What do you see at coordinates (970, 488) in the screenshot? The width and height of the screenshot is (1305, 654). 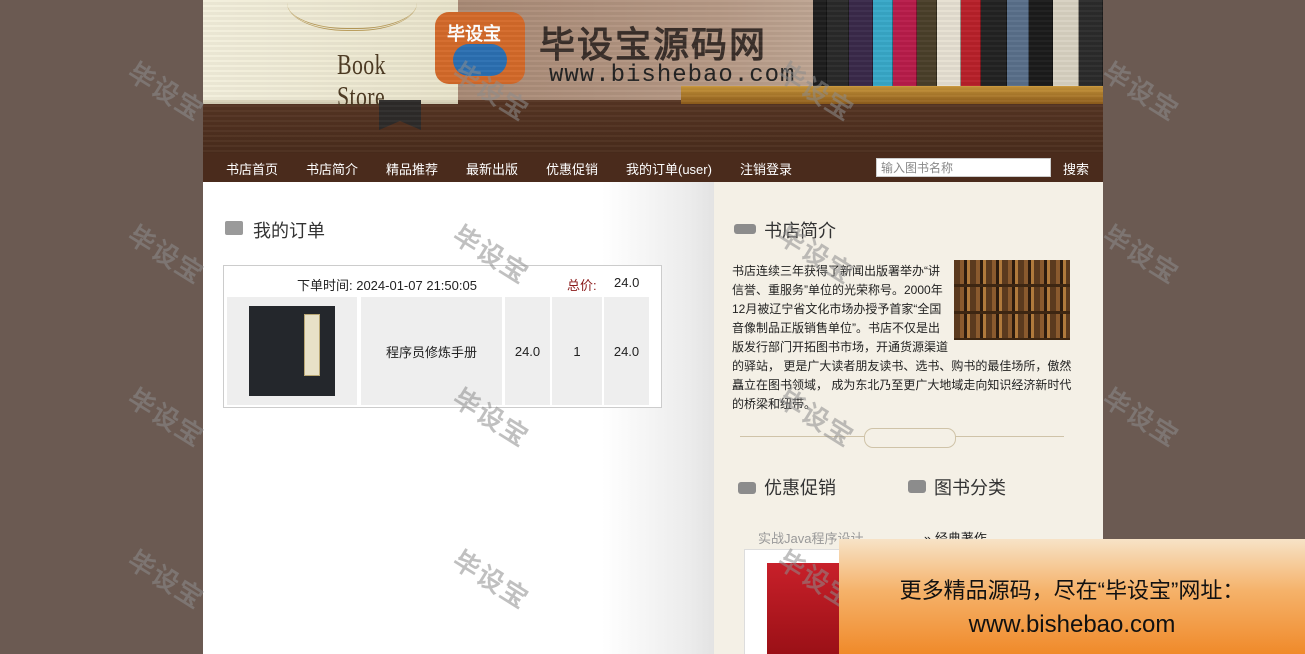 I see `category-title: 图书分类` at bounding box center [970, 488].